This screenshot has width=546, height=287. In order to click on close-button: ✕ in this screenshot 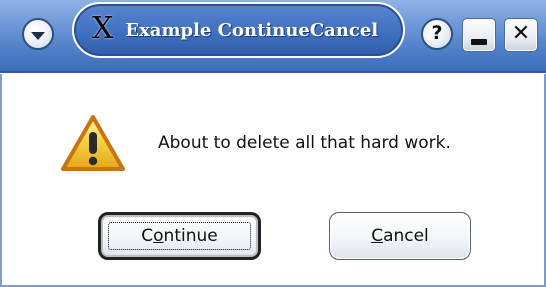, I will do `click(521, 35)`.